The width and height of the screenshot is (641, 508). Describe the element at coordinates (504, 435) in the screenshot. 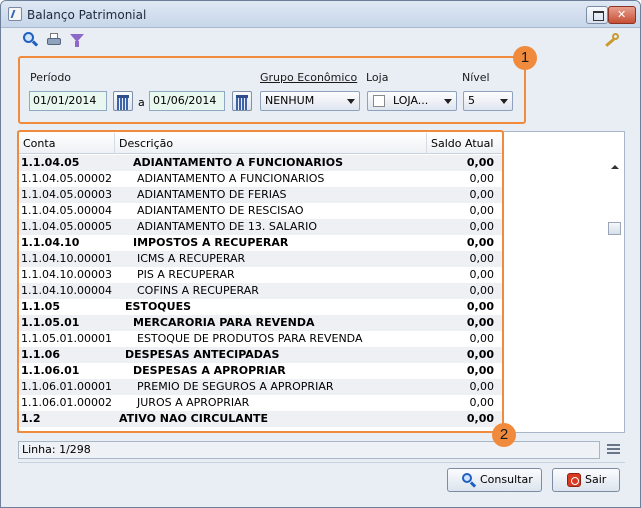

I see `callout-badge-2: 2` at that location.